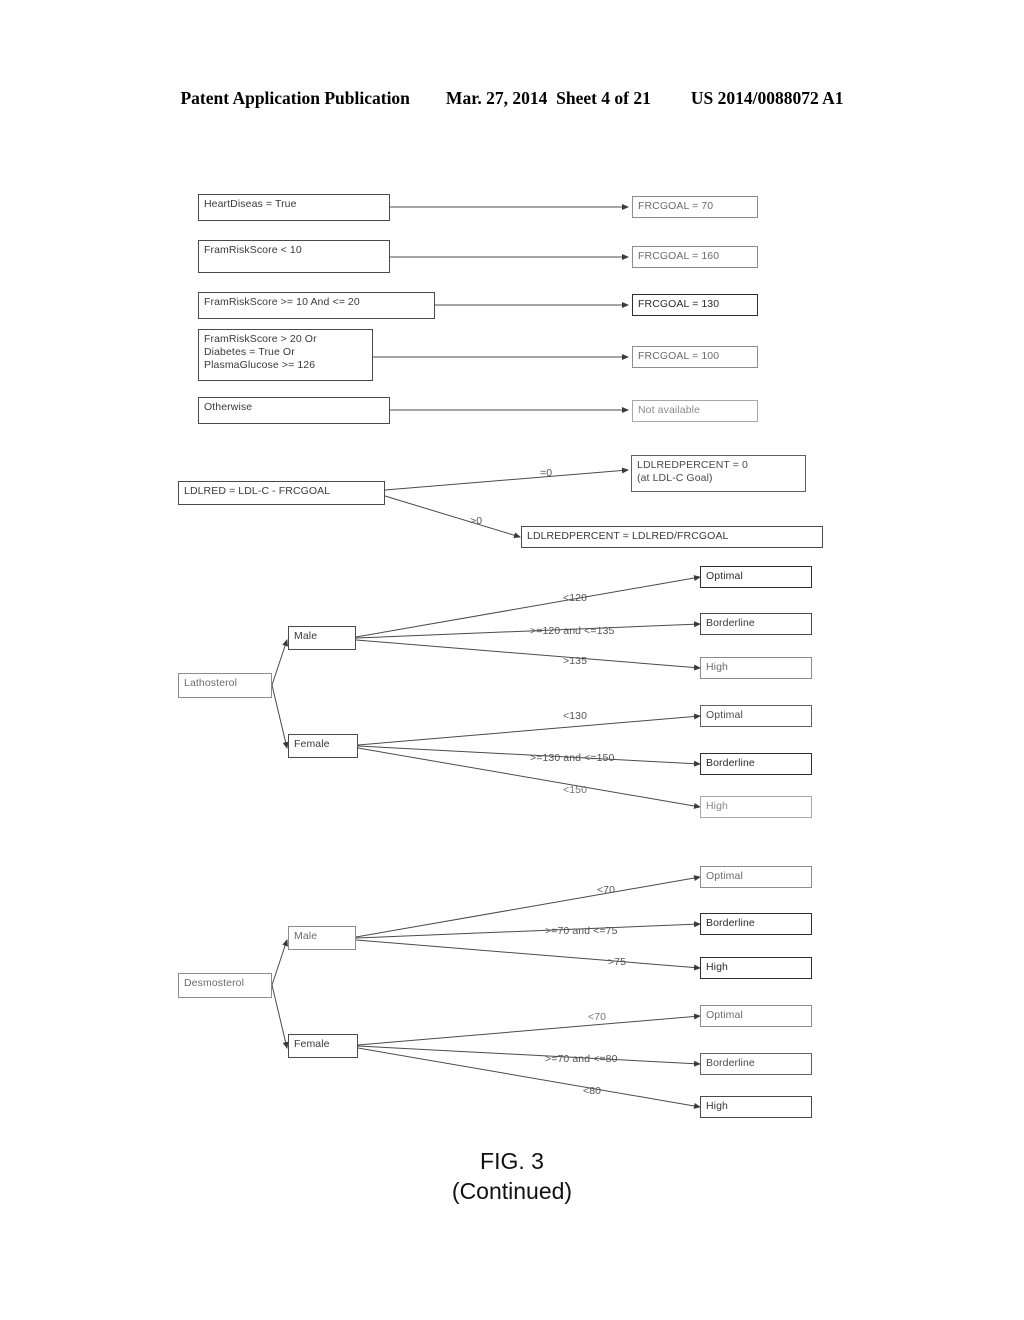 The image size is (1024, 1320). What do you see at coordinates (695, 257) in the screenshot?
I see `result-box: FRCGOAL = 160` at bounding box center [695, 257].